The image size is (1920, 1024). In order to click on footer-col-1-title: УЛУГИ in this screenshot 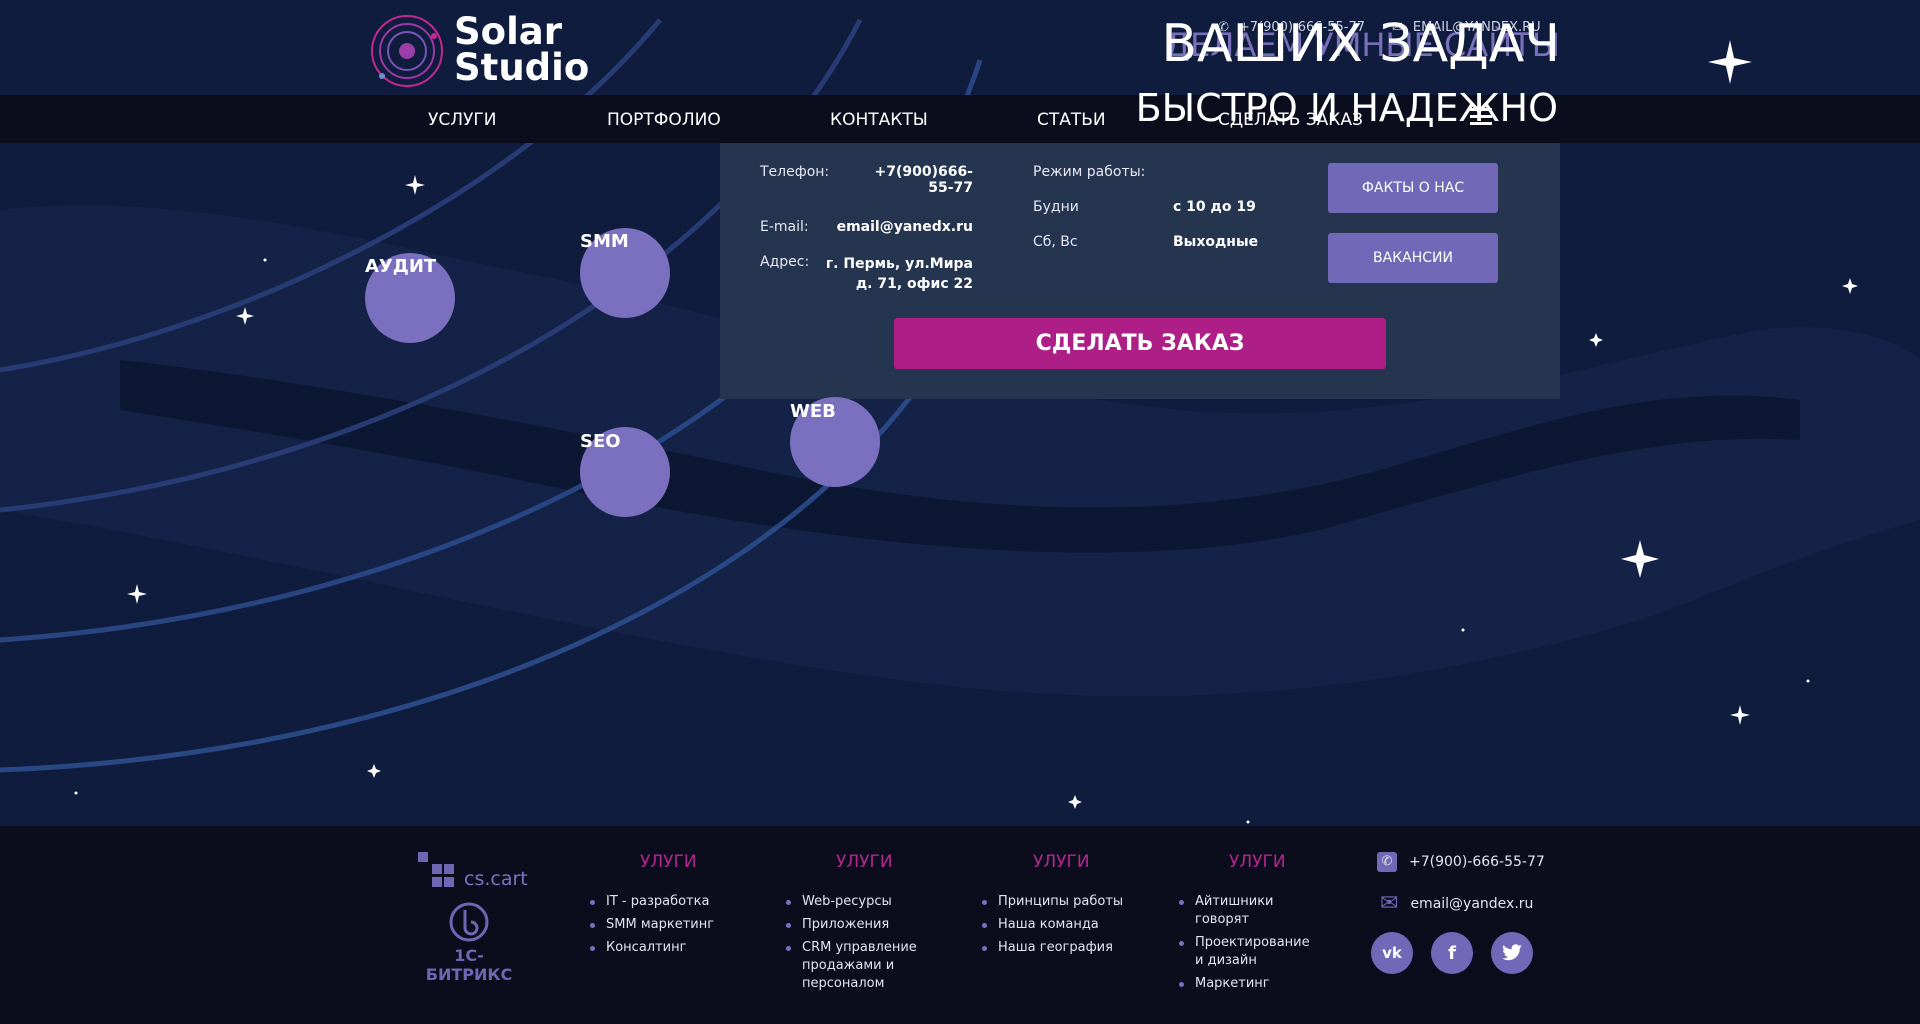, I will do `click(668, 862)`.